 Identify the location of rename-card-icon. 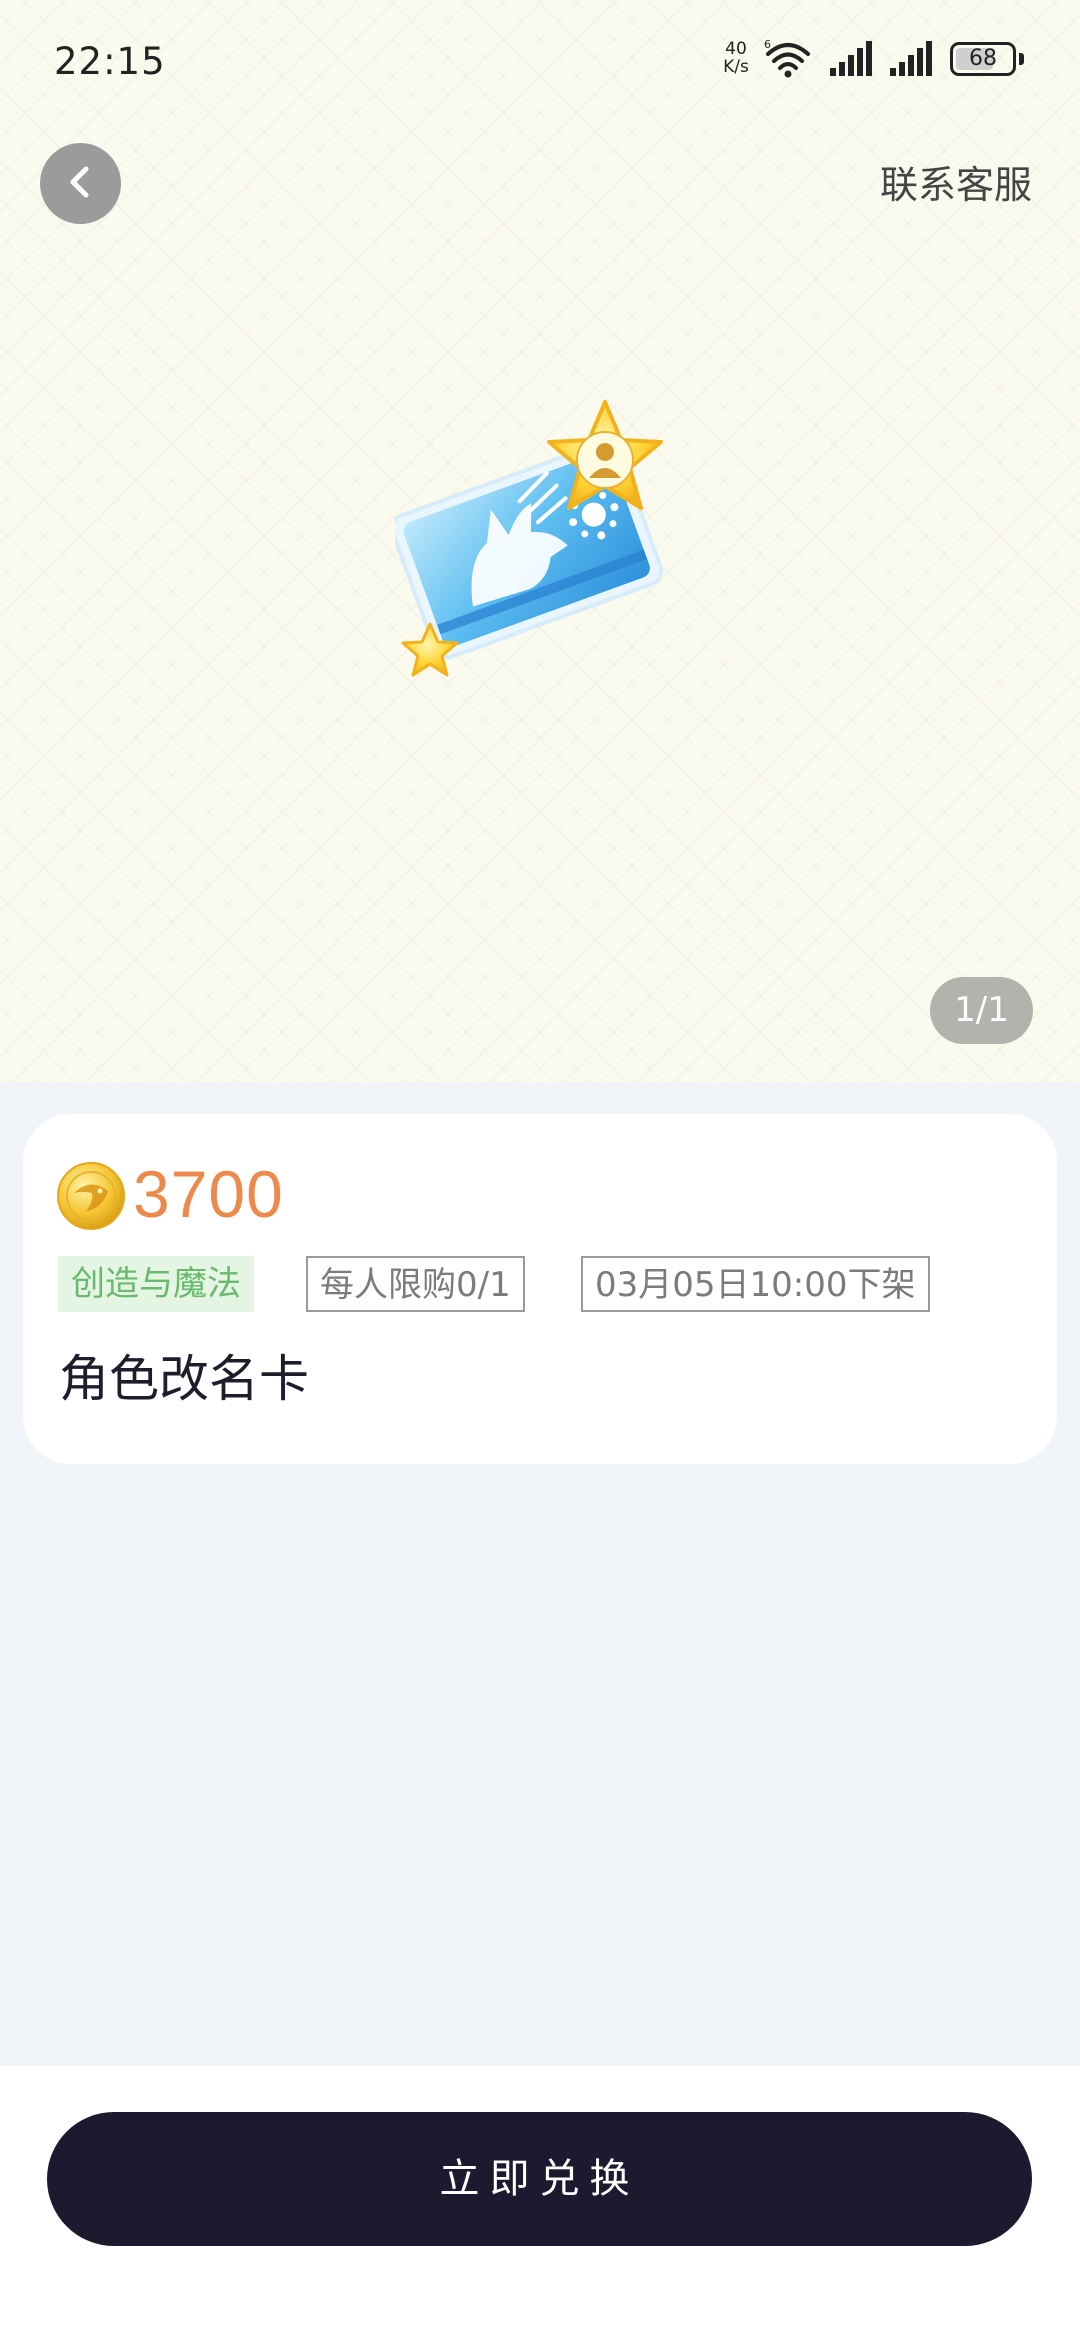
(537, 540).